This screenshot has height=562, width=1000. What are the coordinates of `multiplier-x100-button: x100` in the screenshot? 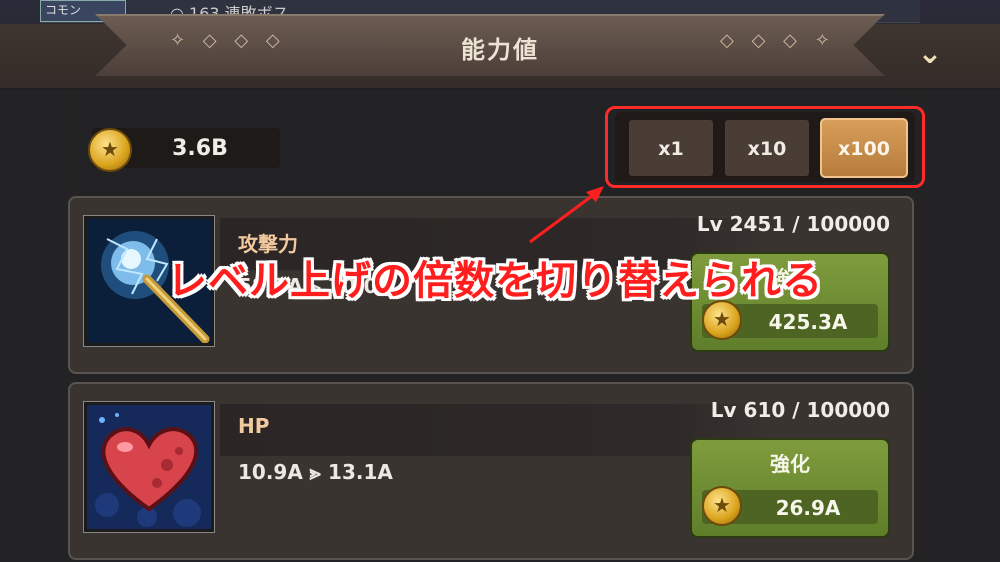 It's located at (864, 148).